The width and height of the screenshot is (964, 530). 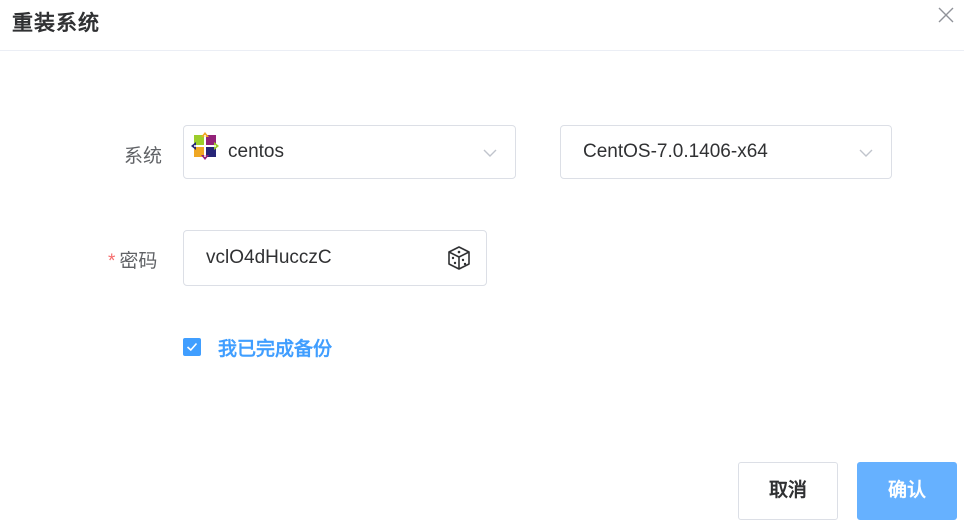 I want to click on system-label: 系统, so click(x=143, y=154).